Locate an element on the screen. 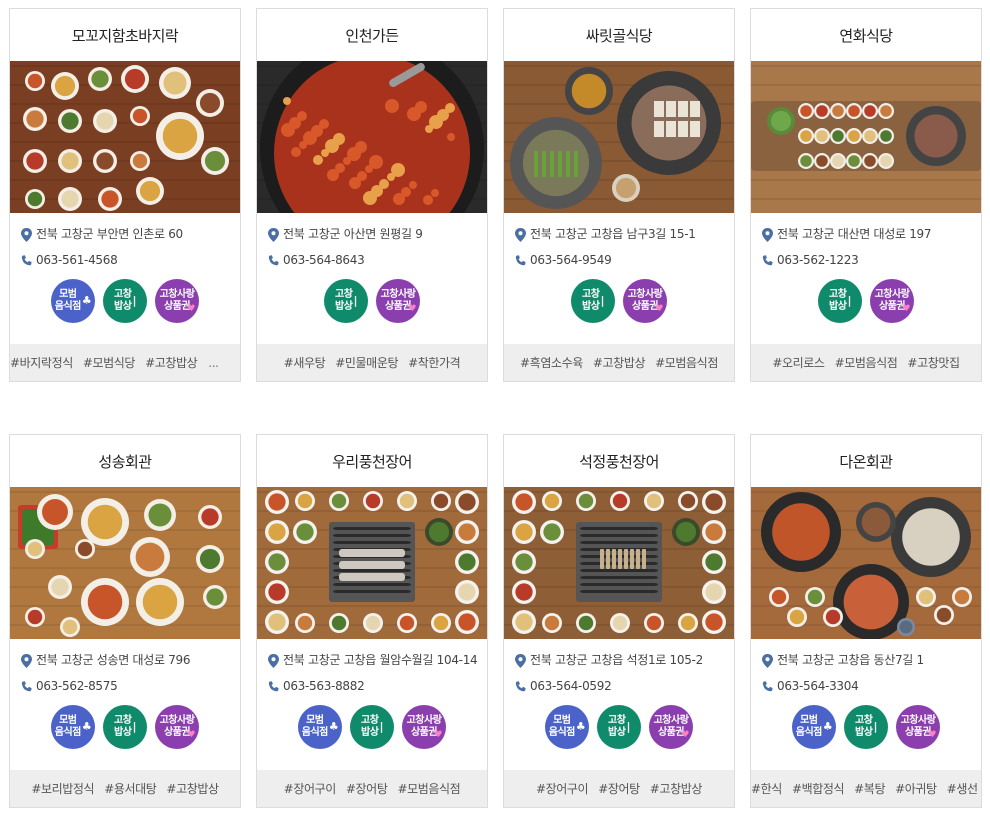  restaurant-name: 연화식당 is located at coordinates (866, 35).